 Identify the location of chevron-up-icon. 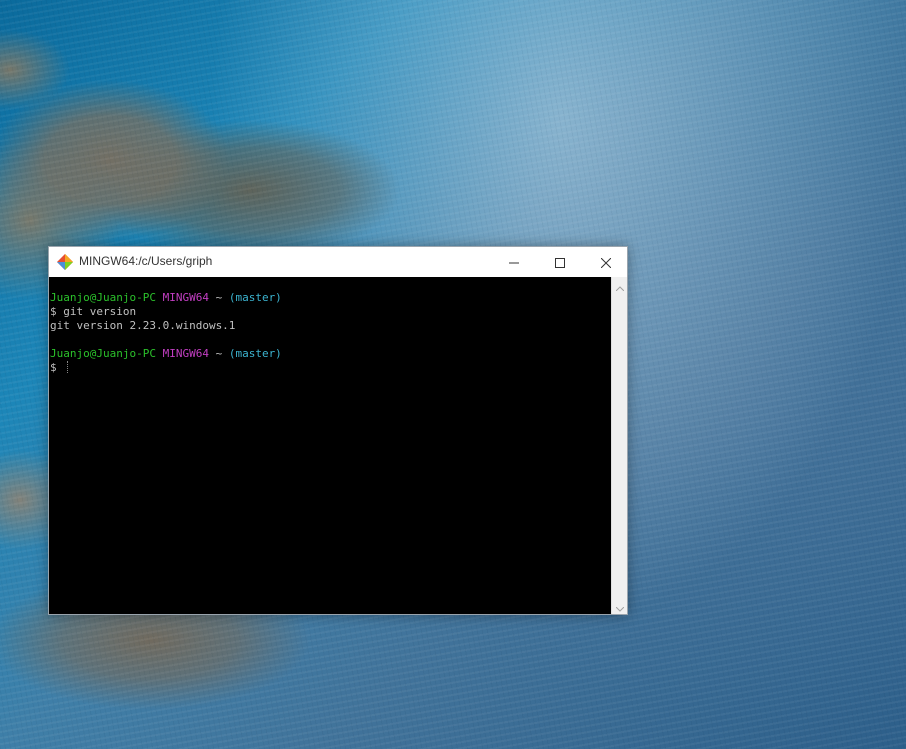
(619, 285).